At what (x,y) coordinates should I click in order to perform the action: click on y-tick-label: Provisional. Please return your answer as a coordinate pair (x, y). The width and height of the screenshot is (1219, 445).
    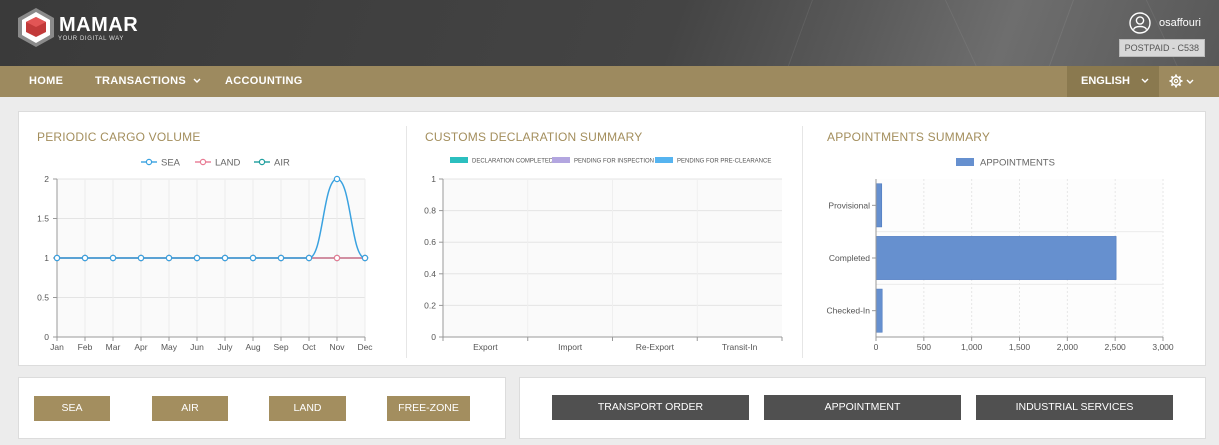
    Looking at the image, I should click on (849, 205).